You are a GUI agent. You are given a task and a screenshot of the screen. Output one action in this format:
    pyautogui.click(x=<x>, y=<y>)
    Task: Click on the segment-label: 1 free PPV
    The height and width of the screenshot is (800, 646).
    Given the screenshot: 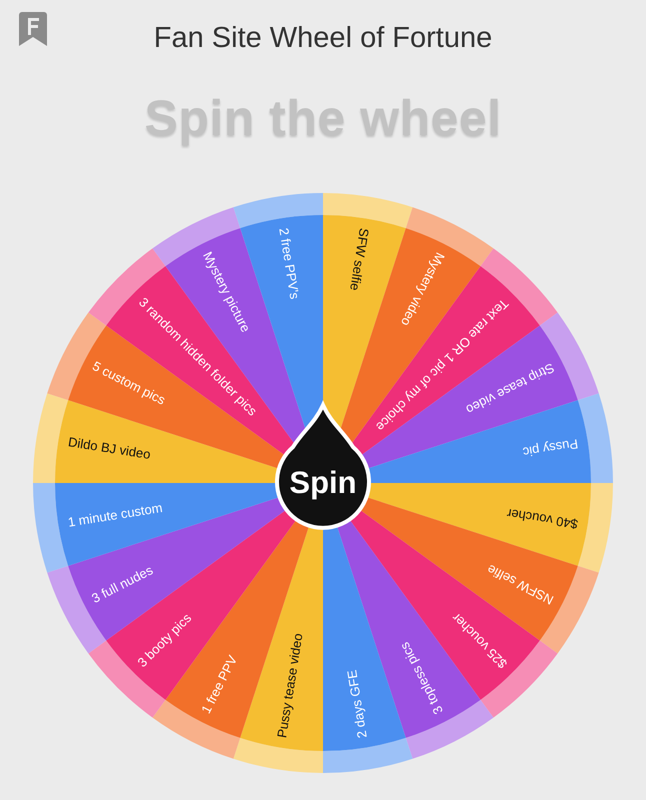 What is the action you would take?
    pyautogui.click(x=219, y=684)
    